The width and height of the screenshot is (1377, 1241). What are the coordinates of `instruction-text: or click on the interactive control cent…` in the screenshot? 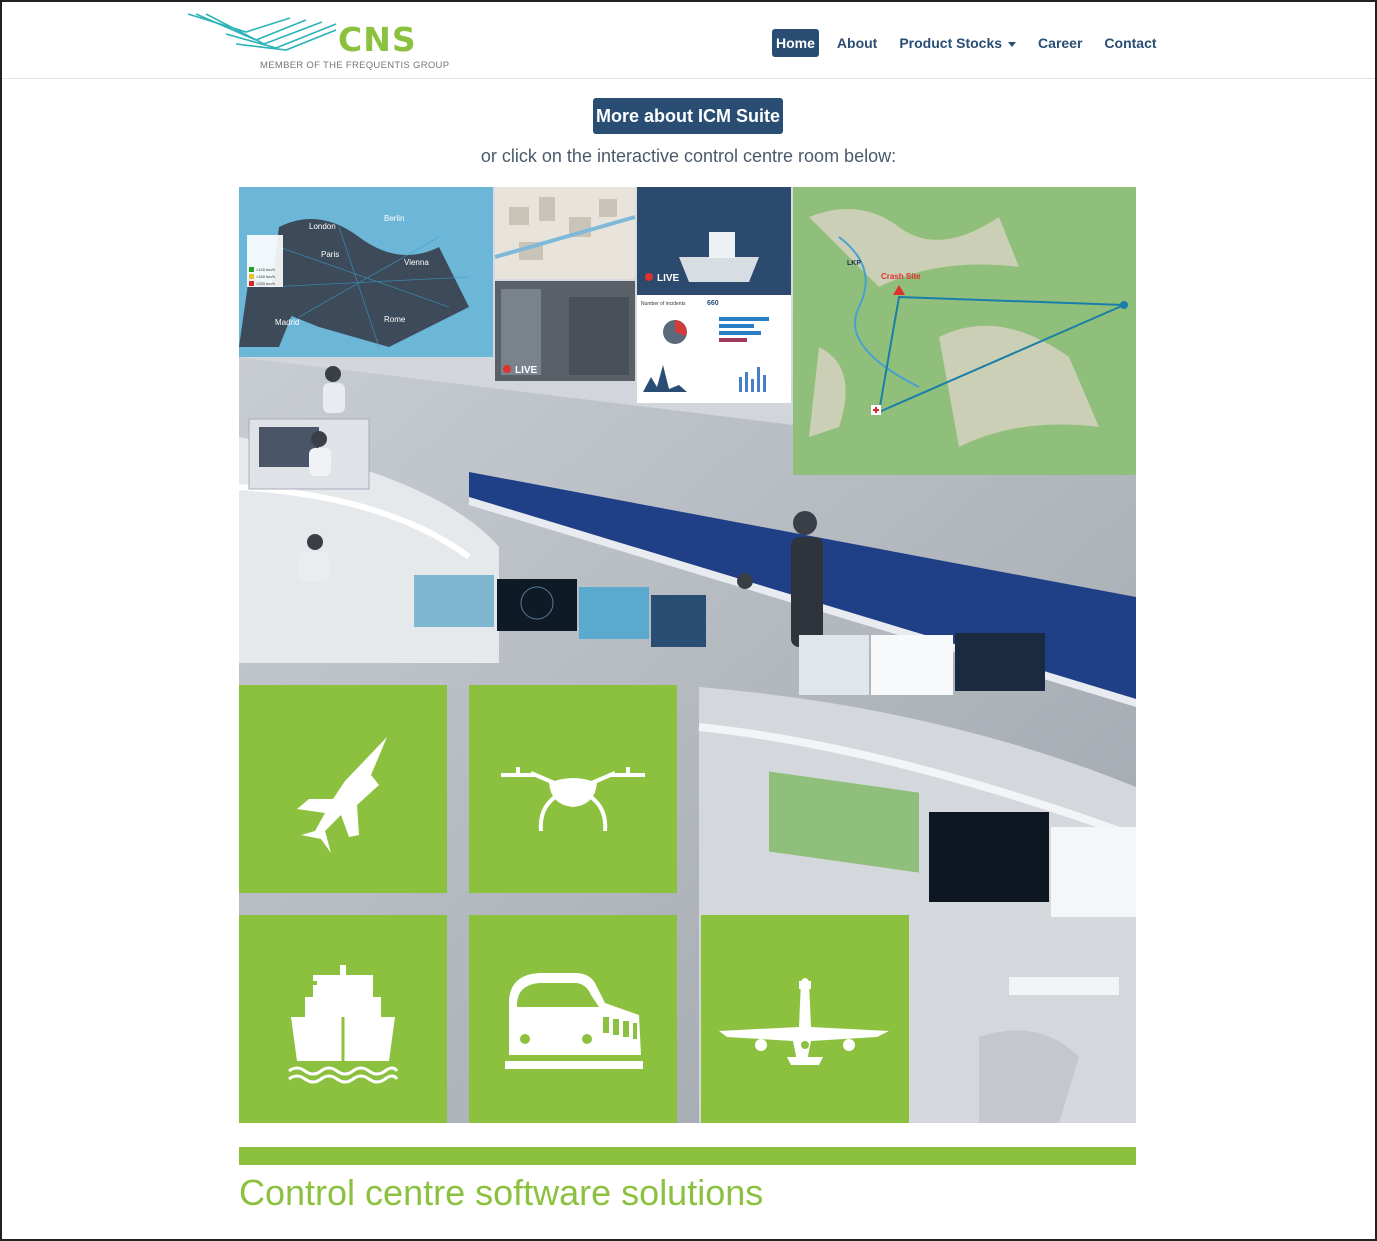 It's located at (688, 156).